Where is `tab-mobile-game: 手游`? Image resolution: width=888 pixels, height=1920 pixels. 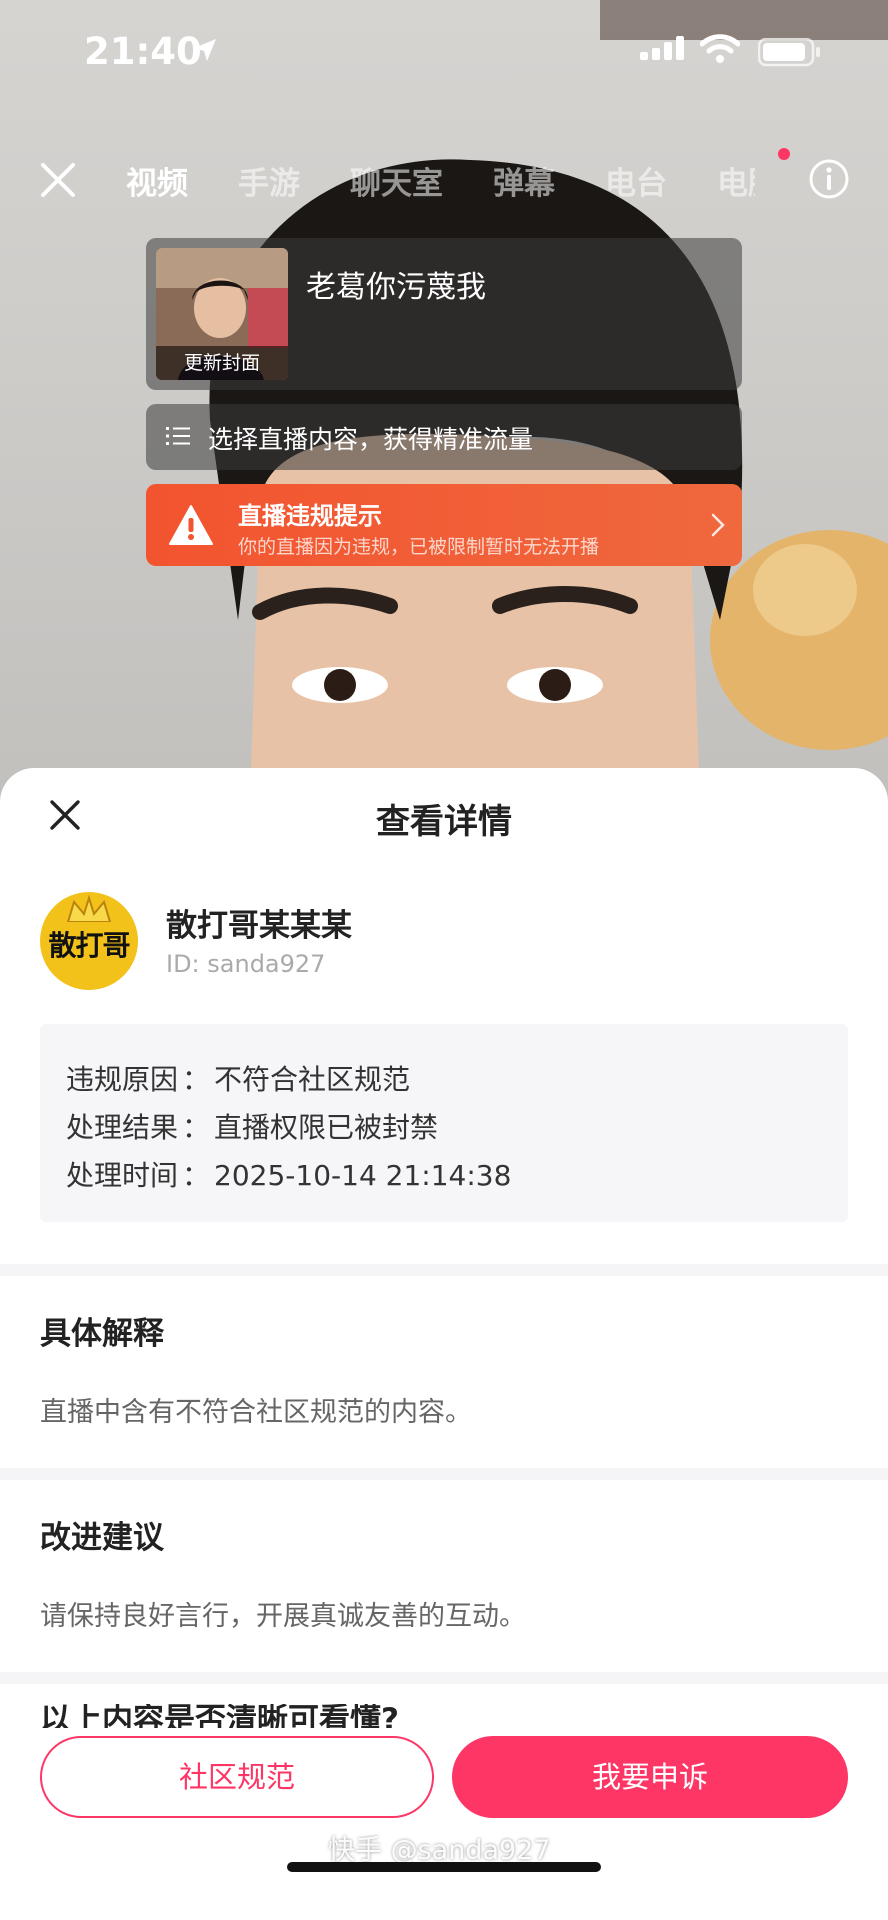
tab-mobile-game: 手游 is located at coordinates (269, 180).